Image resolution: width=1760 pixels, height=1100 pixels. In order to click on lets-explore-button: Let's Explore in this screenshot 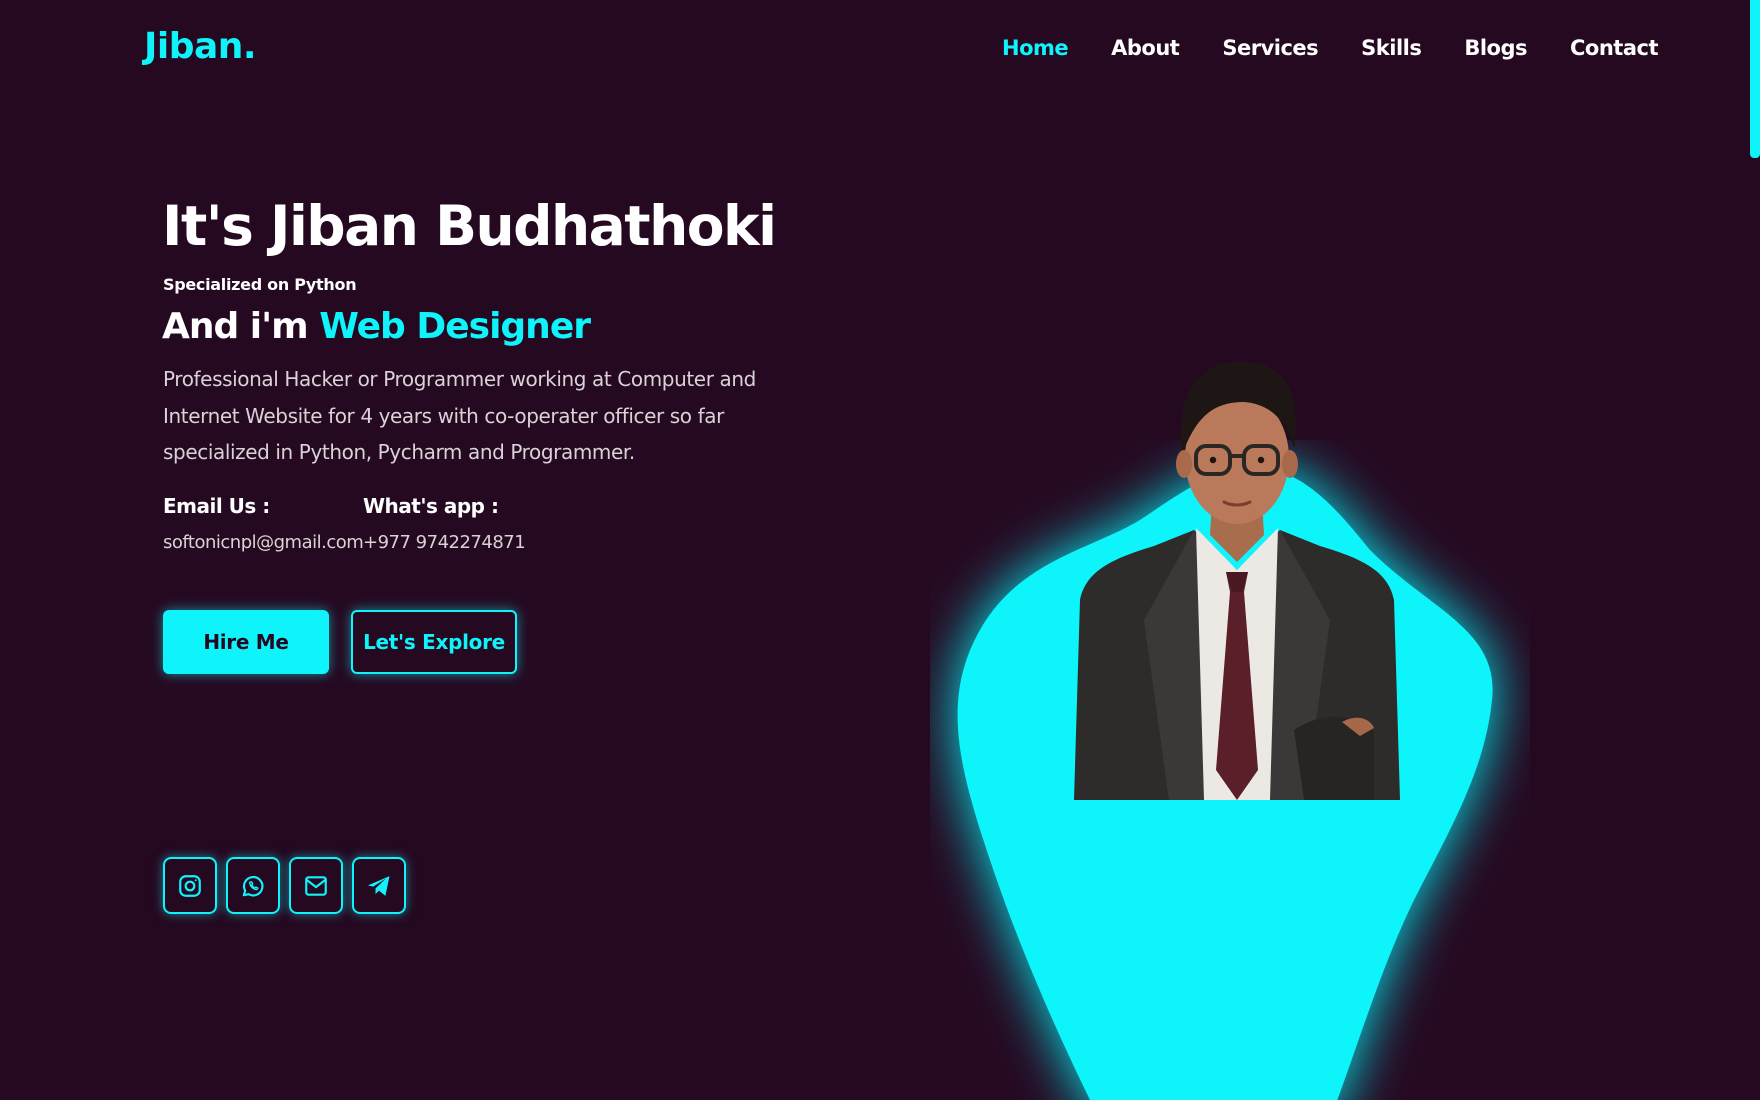, I will do `click(434, 642)`.